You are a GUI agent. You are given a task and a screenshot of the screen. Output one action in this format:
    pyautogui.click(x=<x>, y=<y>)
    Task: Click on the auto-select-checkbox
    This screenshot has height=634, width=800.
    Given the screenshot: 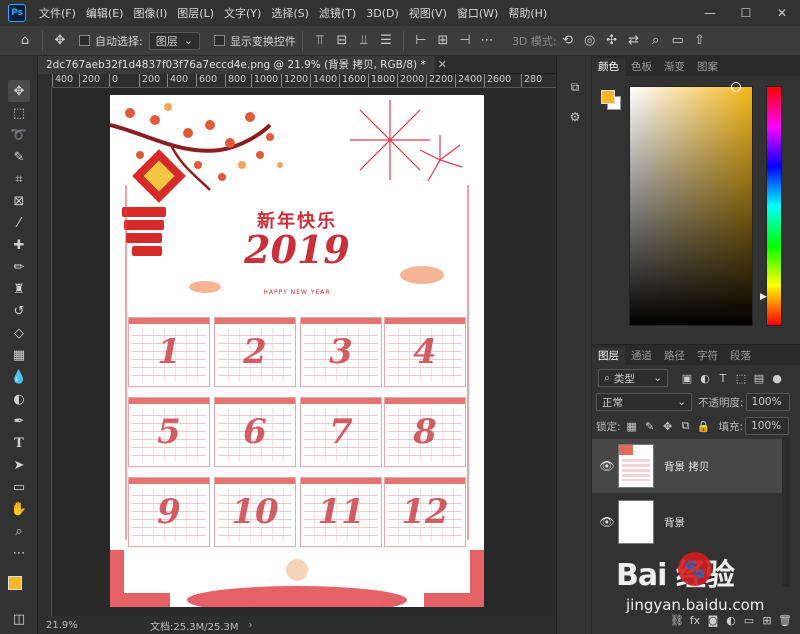 What is the action you would take?
    pyautogui.click(x=84, y=40)
    